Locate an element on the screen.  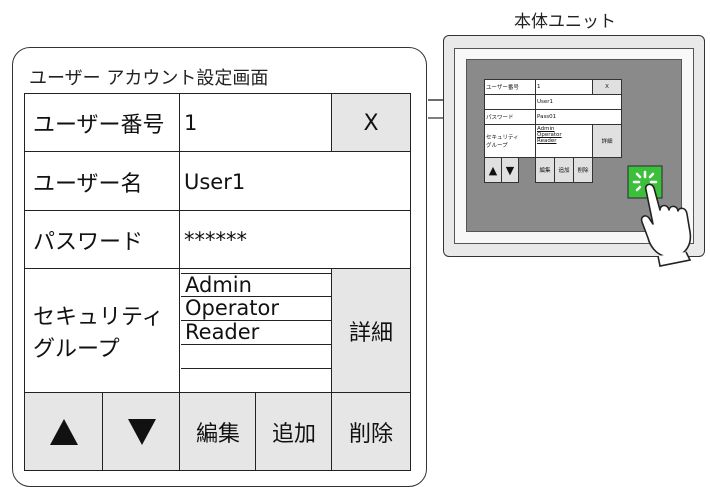
mini-option-reader: Reader is located at coordinates (547, 141).